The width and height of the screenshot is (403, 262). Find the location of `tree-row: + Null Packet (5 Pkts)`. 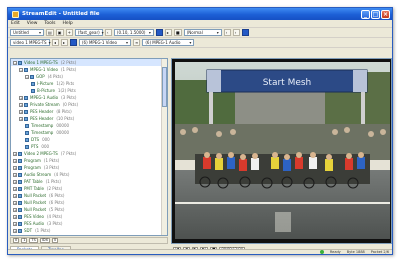

tree-row: + Null Packet (5 Pkts) is located at coordinates (89, 209).